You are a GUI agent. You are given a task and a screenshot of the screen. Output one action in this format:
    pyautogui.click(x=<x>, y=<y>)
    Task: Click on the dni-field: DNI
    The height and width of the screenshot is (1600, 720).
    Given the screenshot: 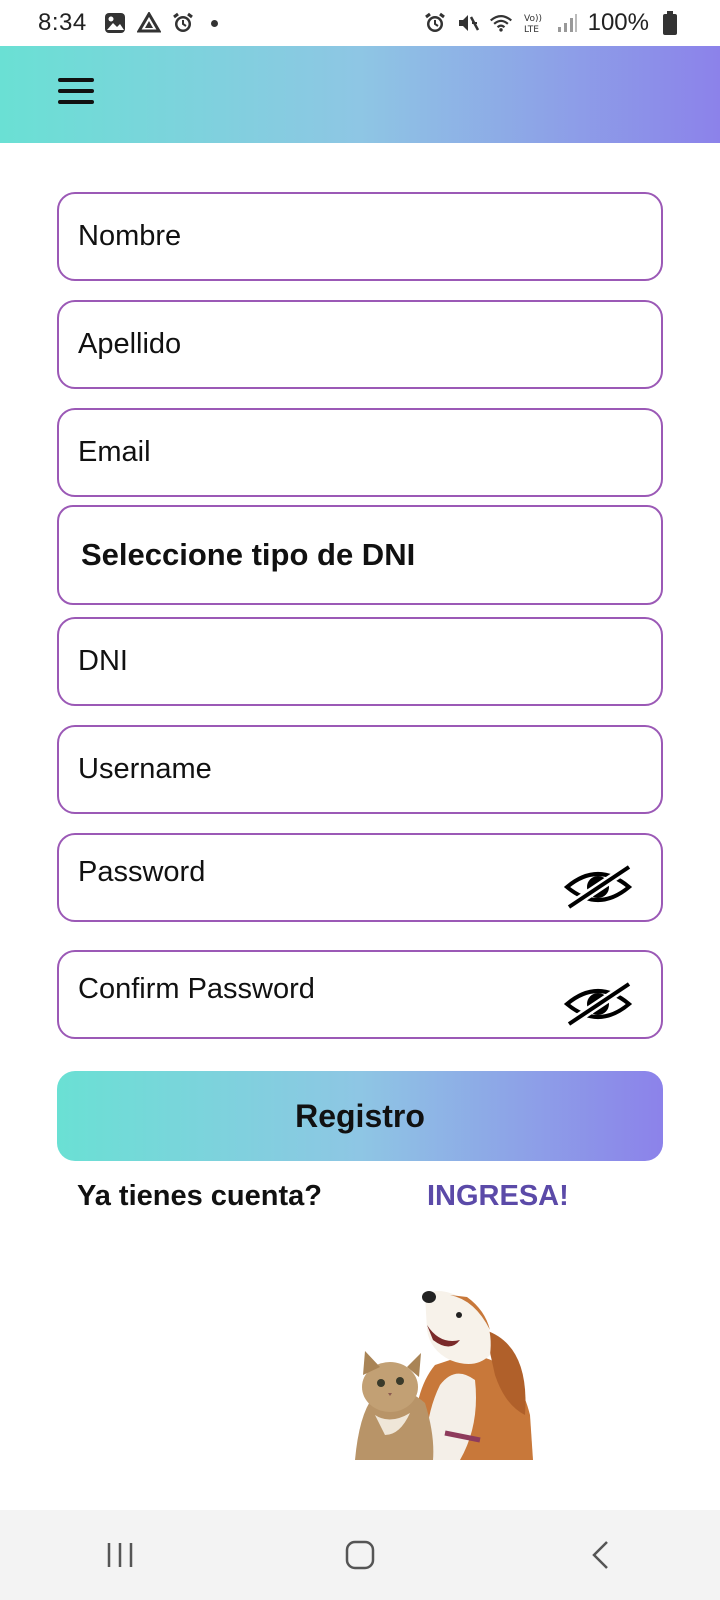 What is the action you would take?
    pyautogui.click(x=360, y=661)
    